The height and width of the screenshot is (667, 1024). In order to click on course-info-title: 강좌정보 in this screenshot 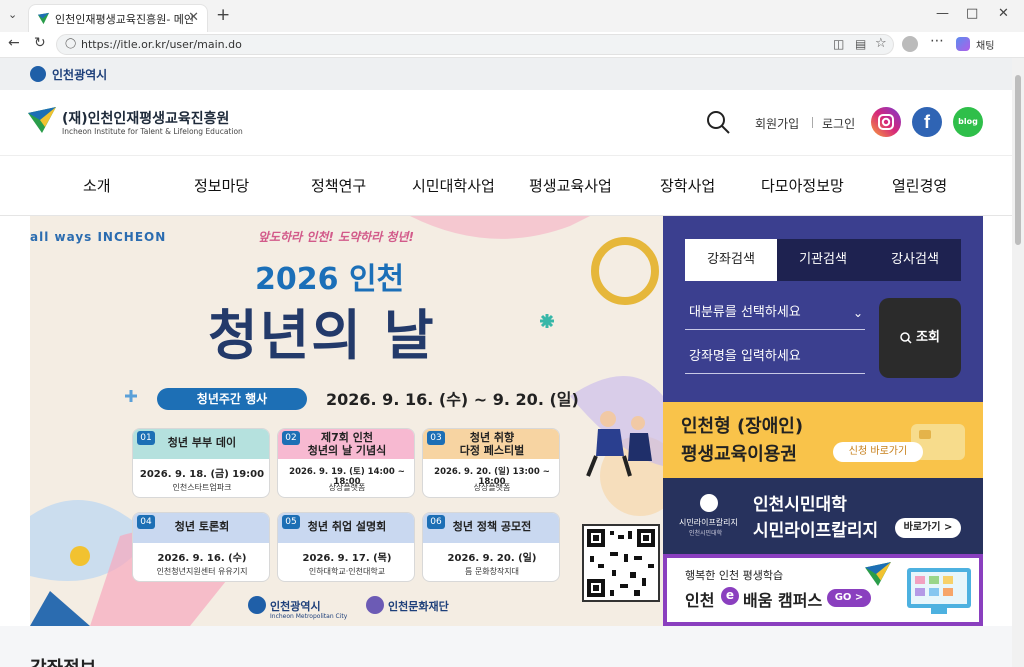, I will do `click(63, 660)`.